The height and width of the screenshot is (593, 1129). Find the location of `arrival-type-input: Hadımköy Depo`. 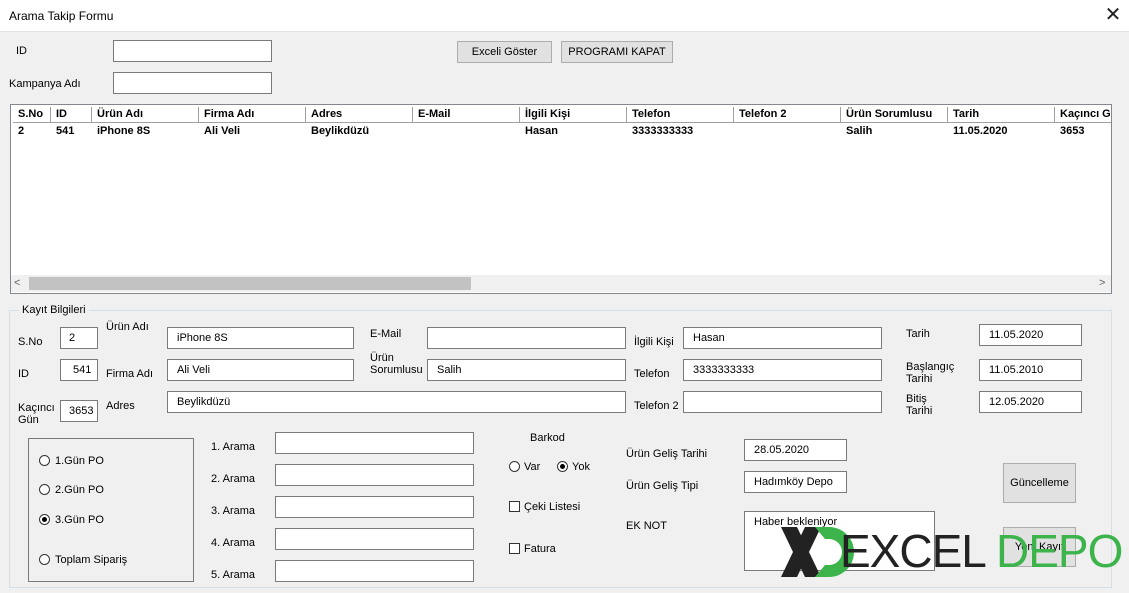

arrival-type-input: Hadımköy Depo is located at coordinates (795, 482).